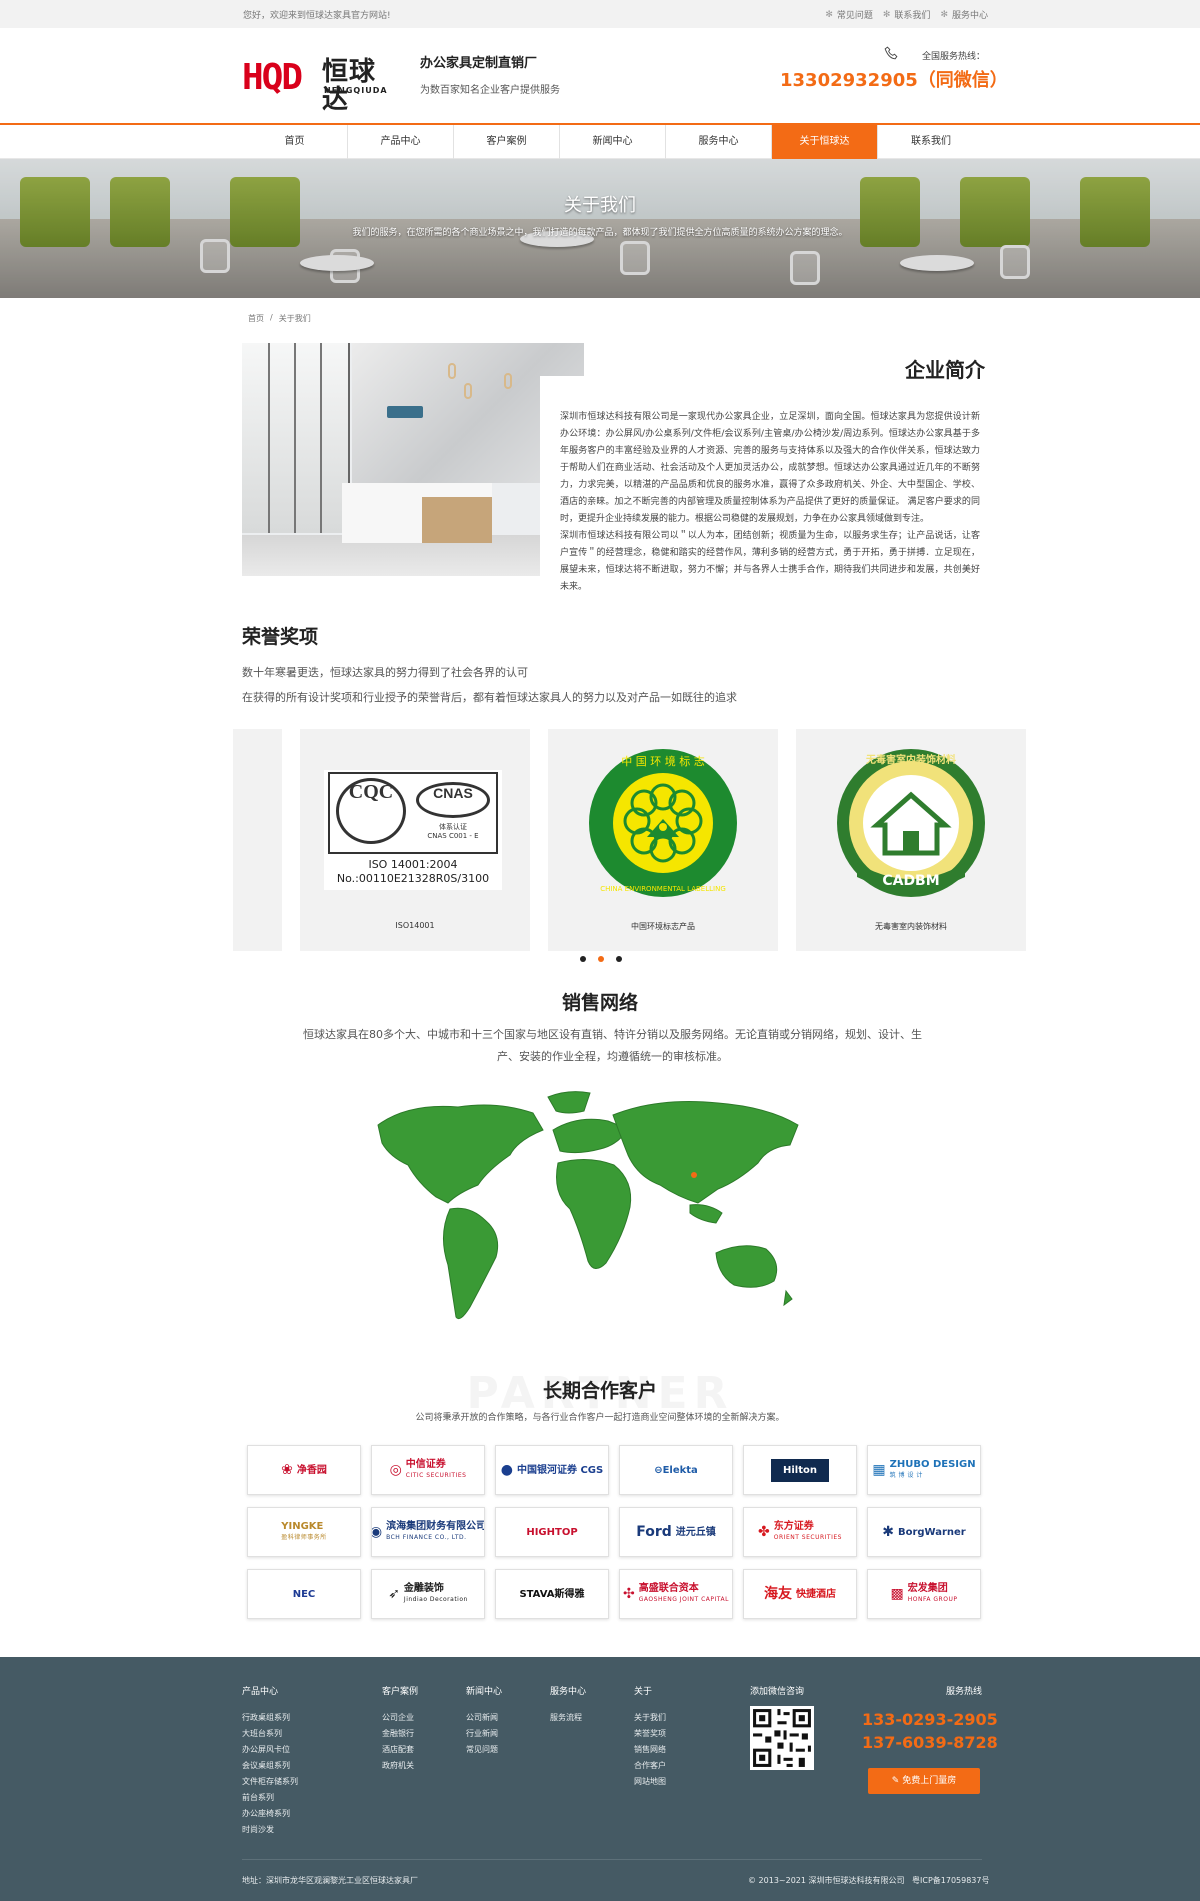  I want to click on nav-about: 关于恒球达, so click(825, 142).